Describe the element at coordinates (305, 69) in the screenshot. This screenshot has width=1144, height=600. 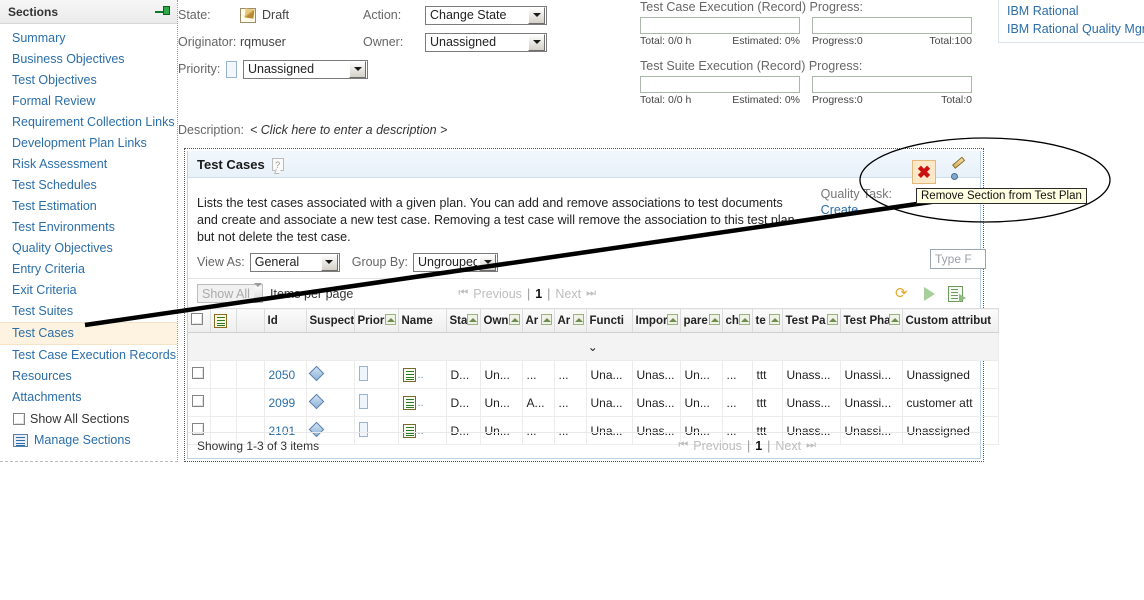
I see `priority-select: Unassigned` at that location.